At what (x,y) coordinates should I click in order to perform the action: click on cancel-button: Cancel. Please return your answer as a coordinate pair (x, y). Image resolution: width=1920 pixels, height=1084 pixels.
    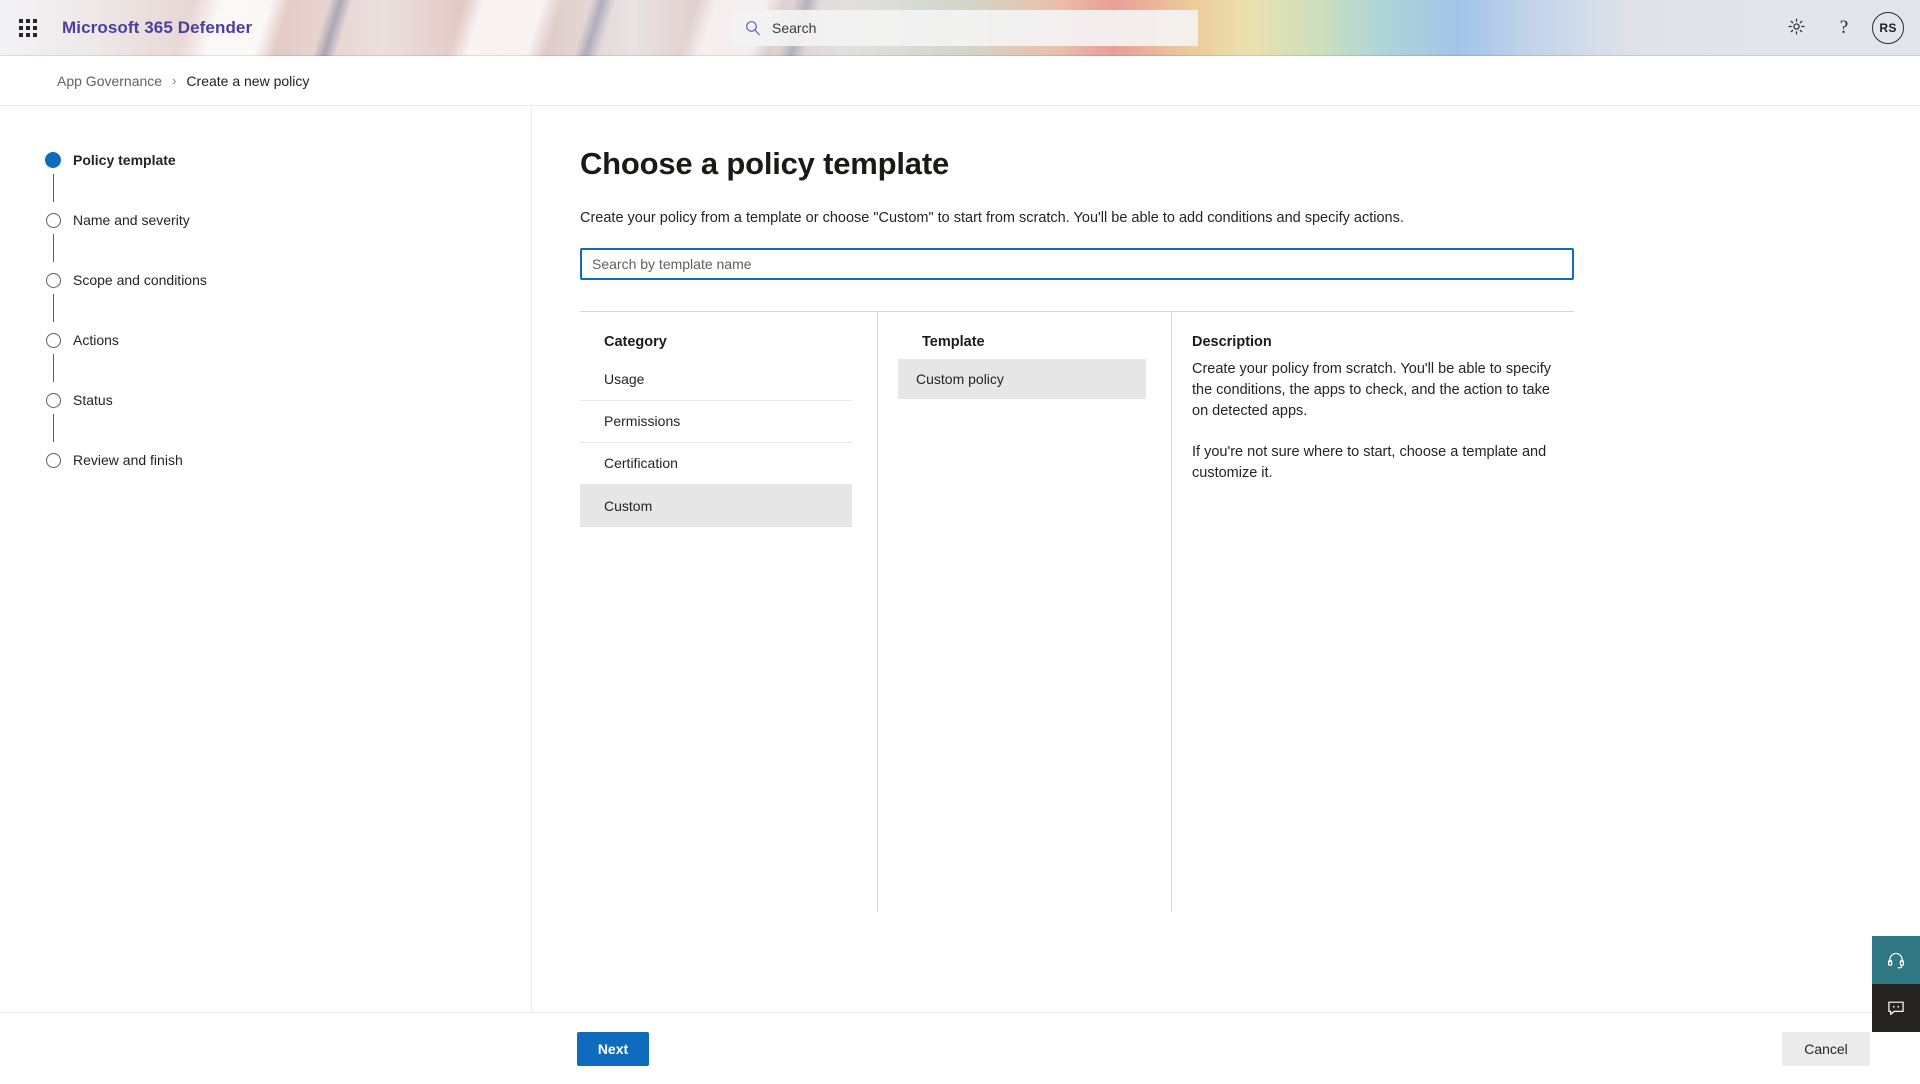
    Looking at the image, I should click on (1826, 1048).